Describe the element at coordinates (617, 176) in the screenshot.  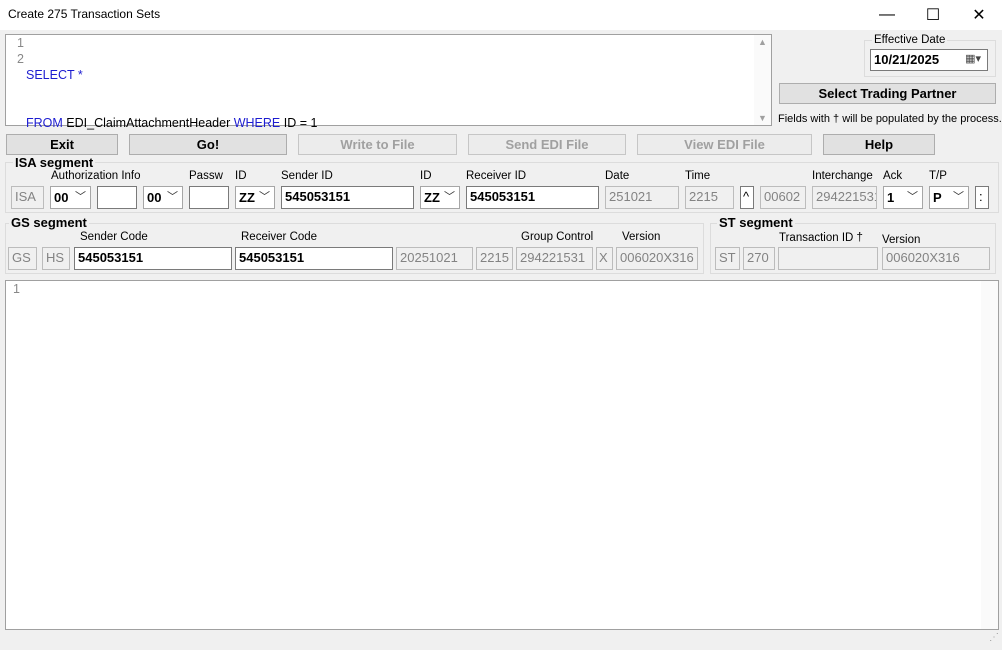
I see `date-label: Date` at that location.